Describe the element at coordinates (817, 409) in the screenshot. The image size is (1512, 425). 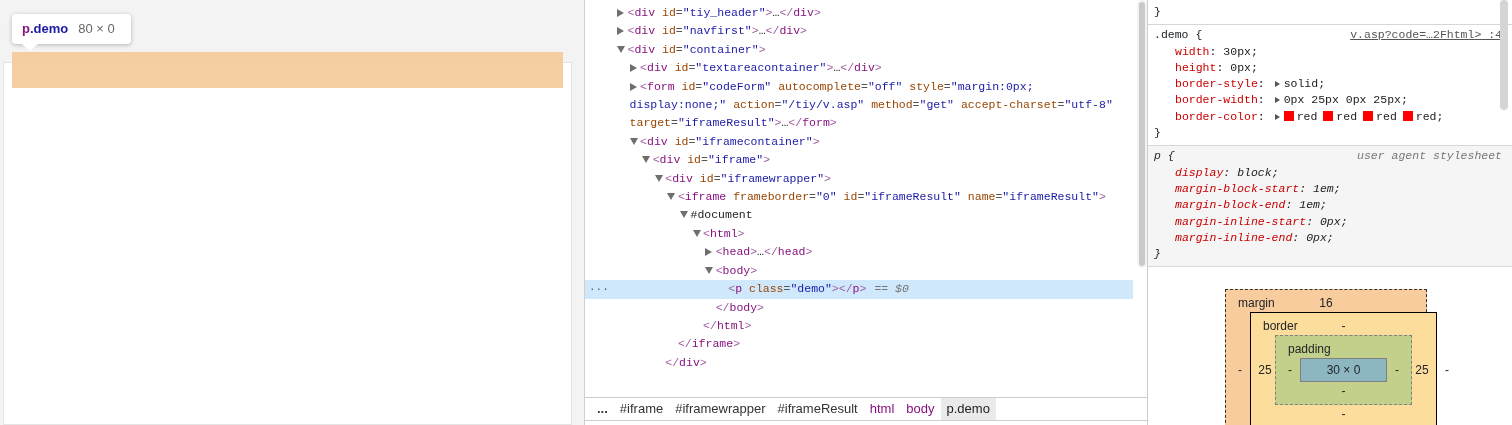
I see `breadcrumb: #iframeResult` at that location.